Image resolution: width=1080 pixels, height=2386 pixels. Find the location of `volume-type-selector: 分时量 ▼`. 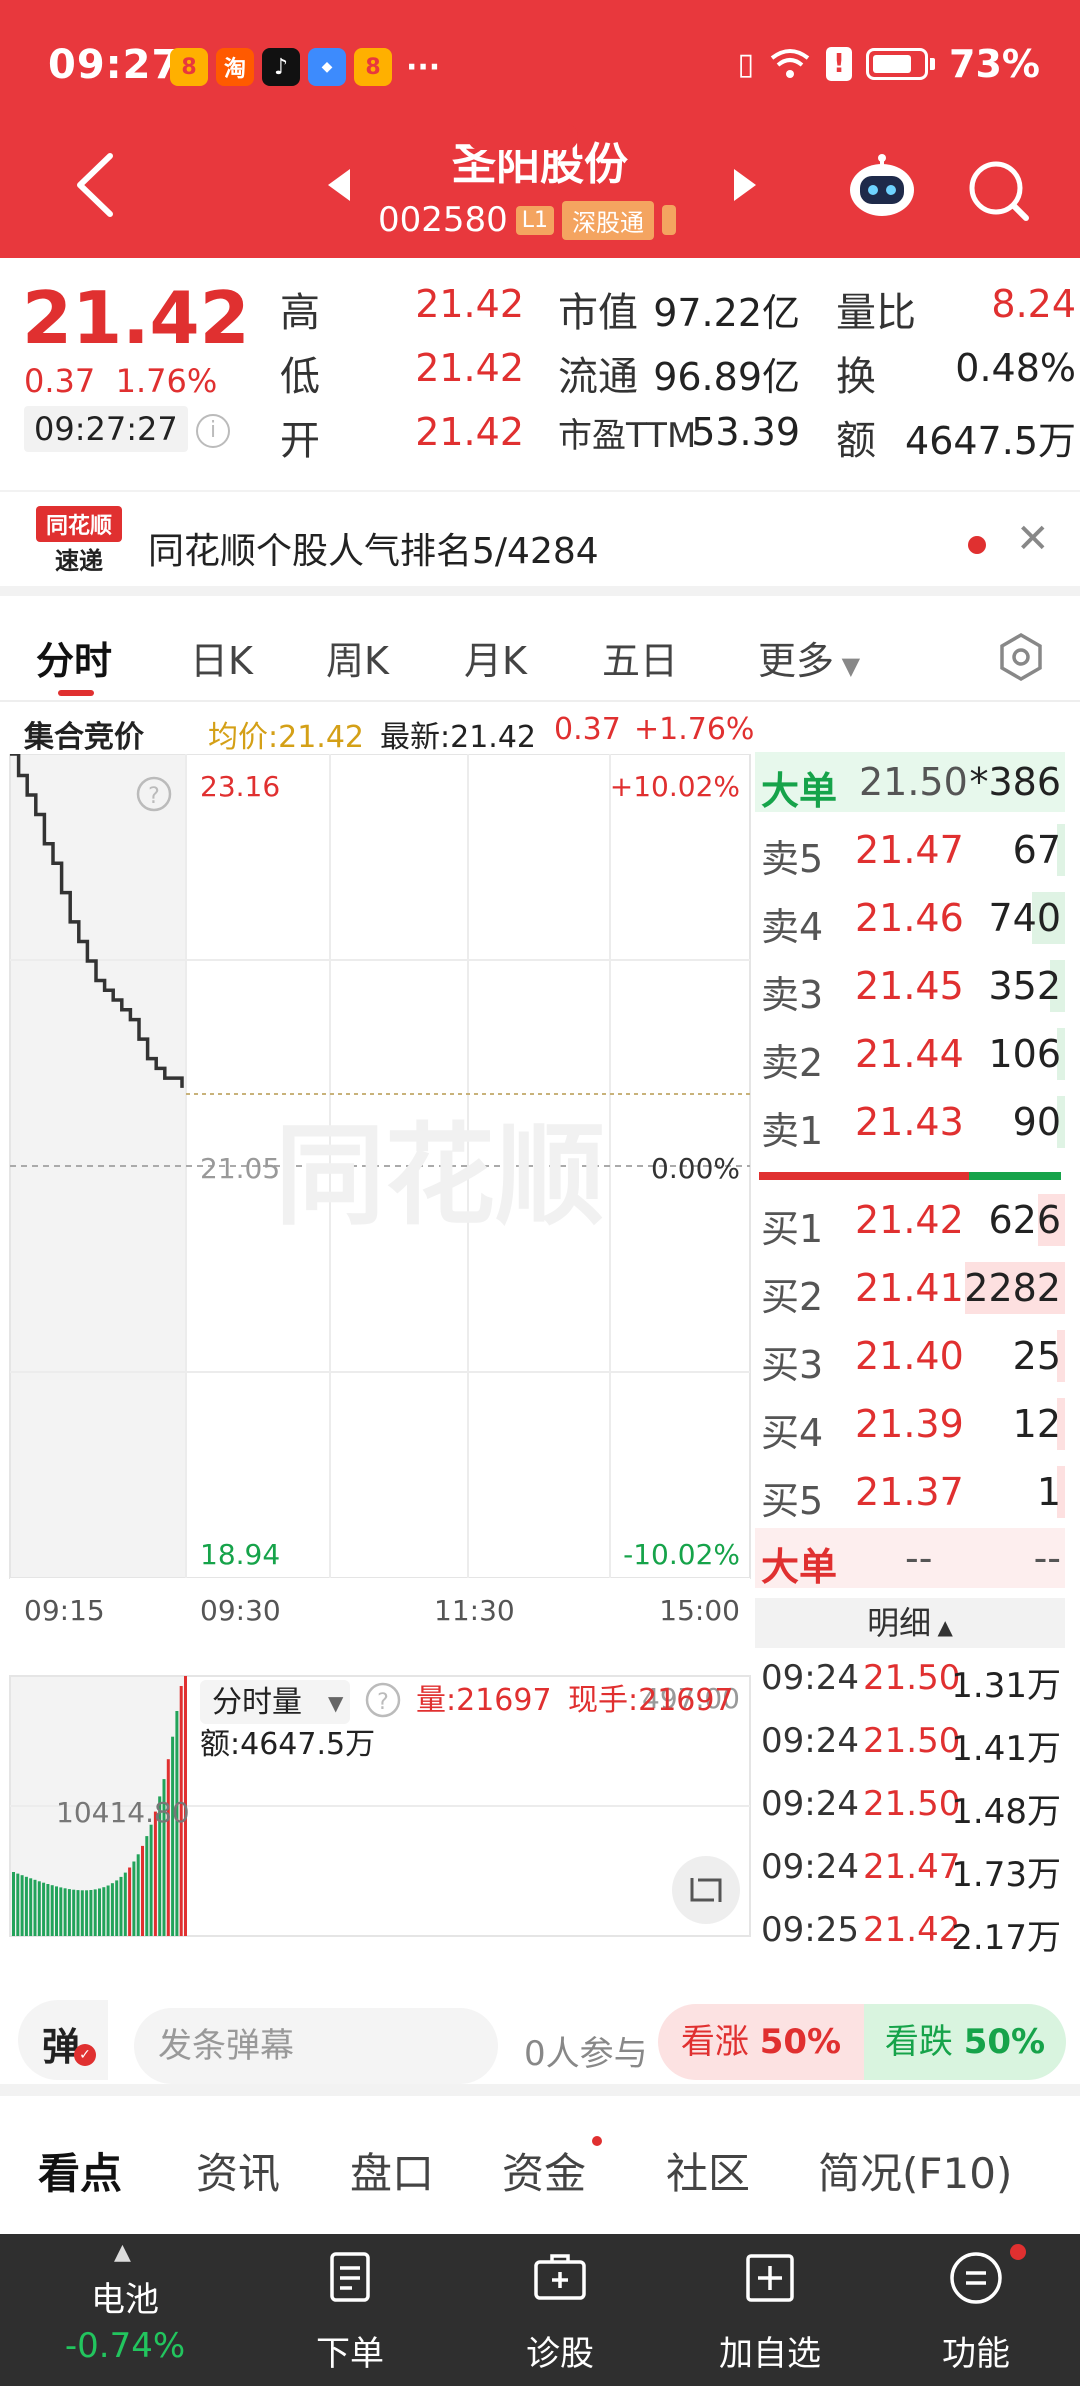

volume-type-selector: 分时量 ▼ is located at coordinates (275, 1702).